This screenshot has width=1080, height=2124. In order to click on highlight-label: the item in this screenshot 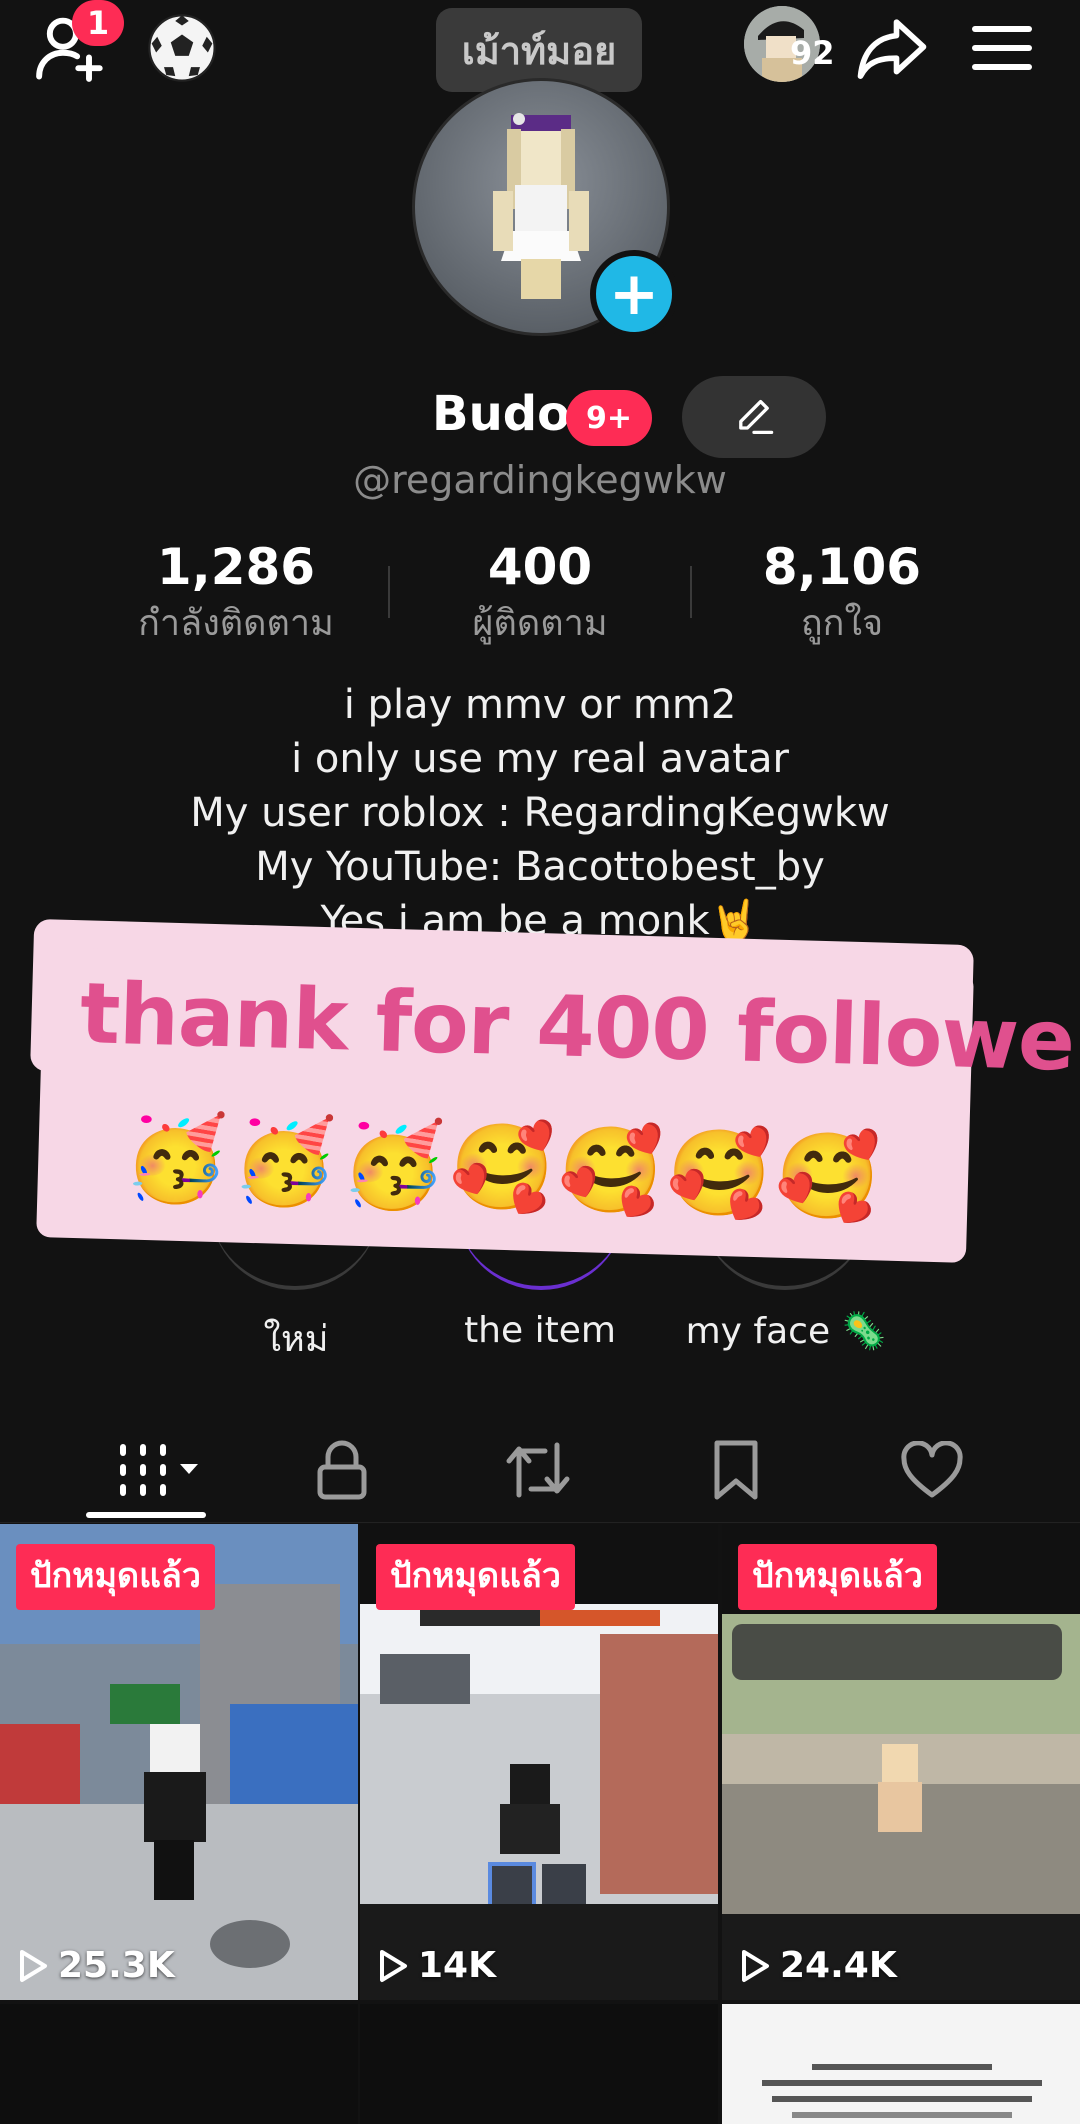, I will do `click(540, 1330)`.